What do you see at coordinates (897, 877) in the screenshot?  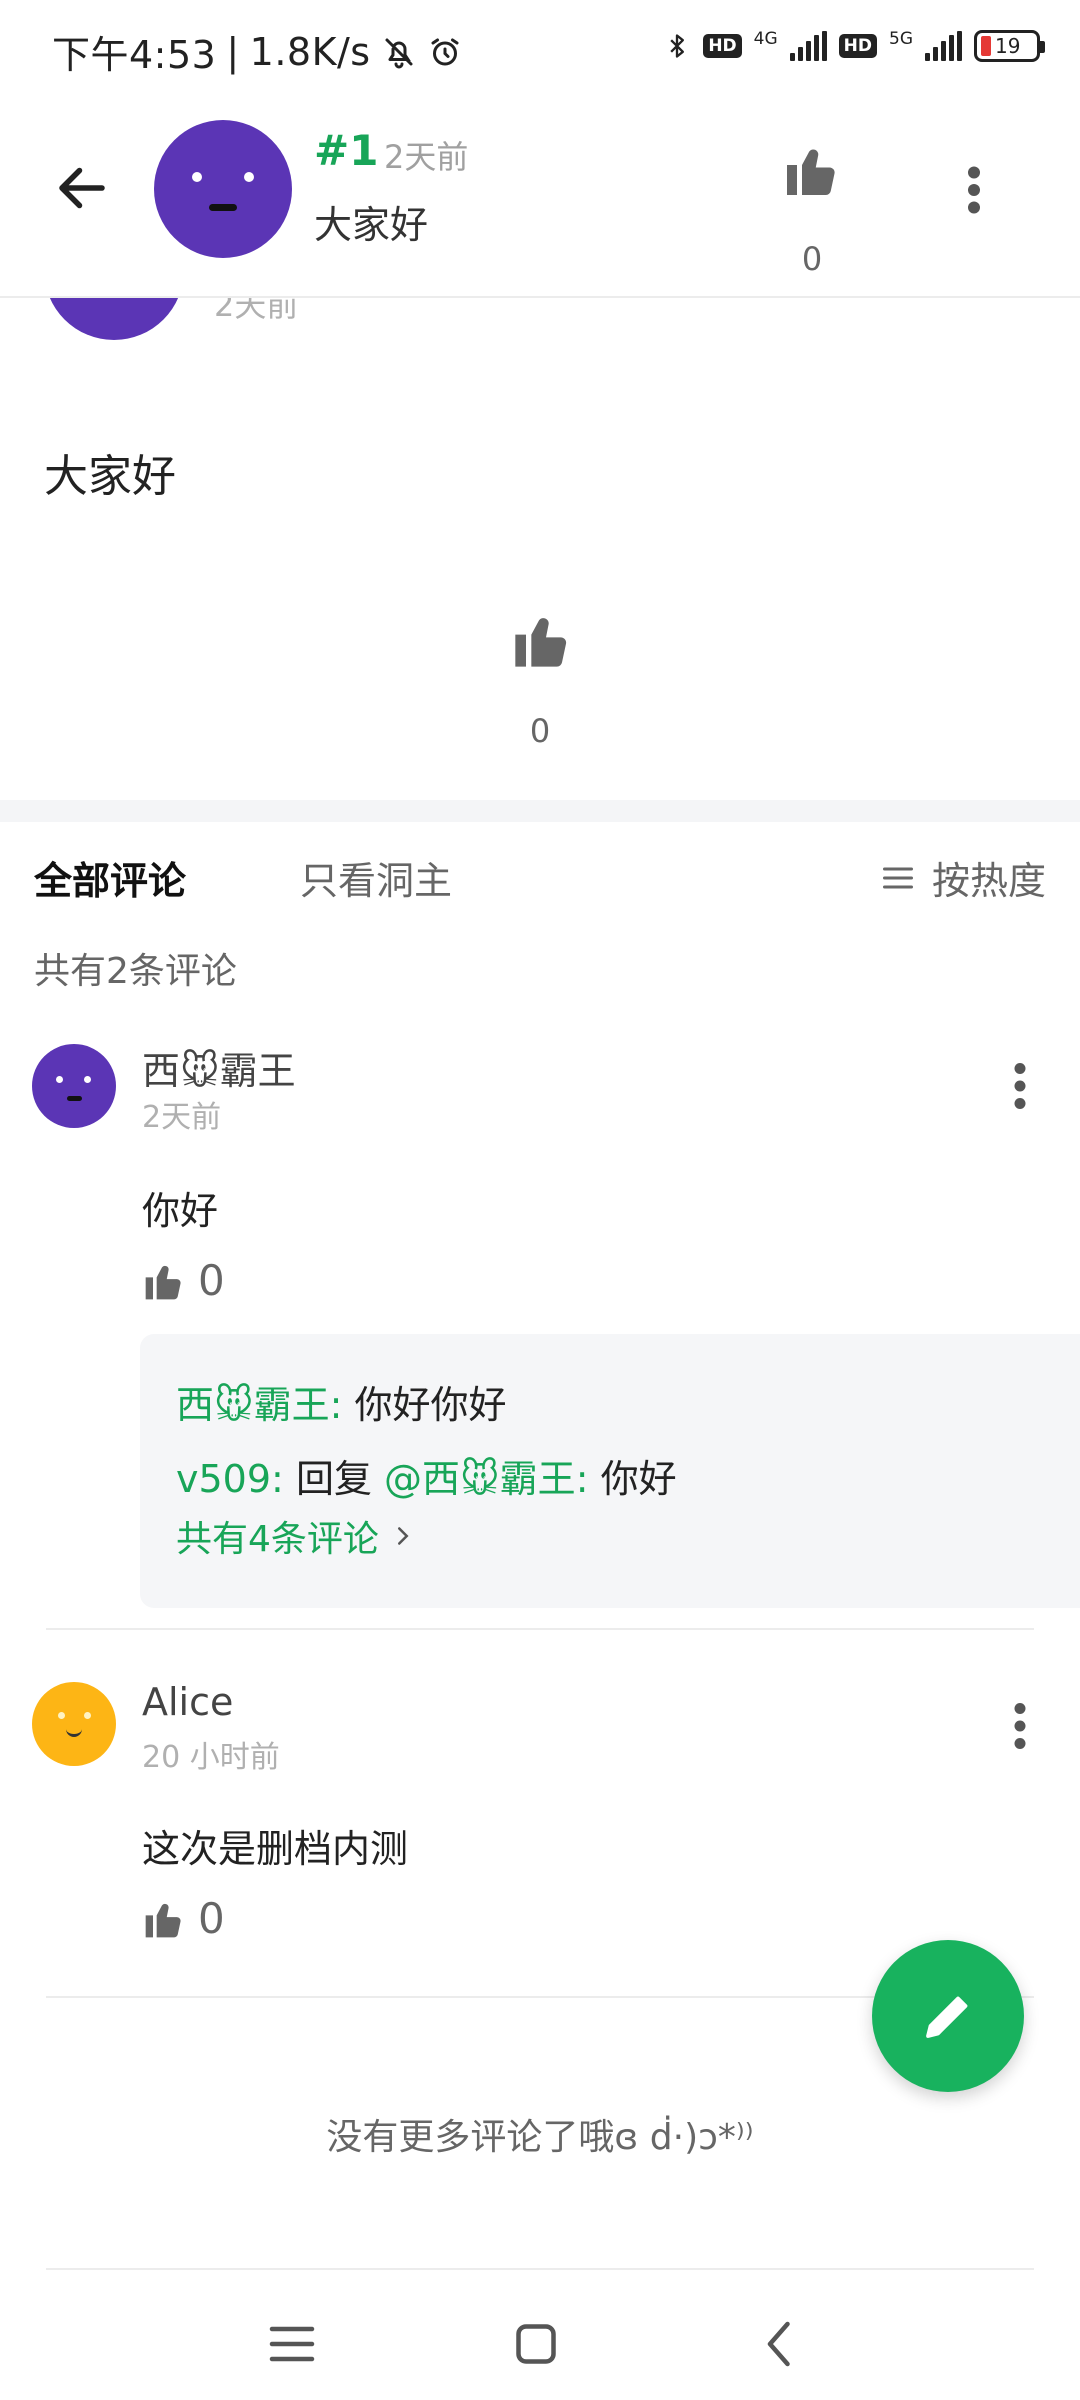 I see `sort-lines-icon` at bounding box center [897, 877].